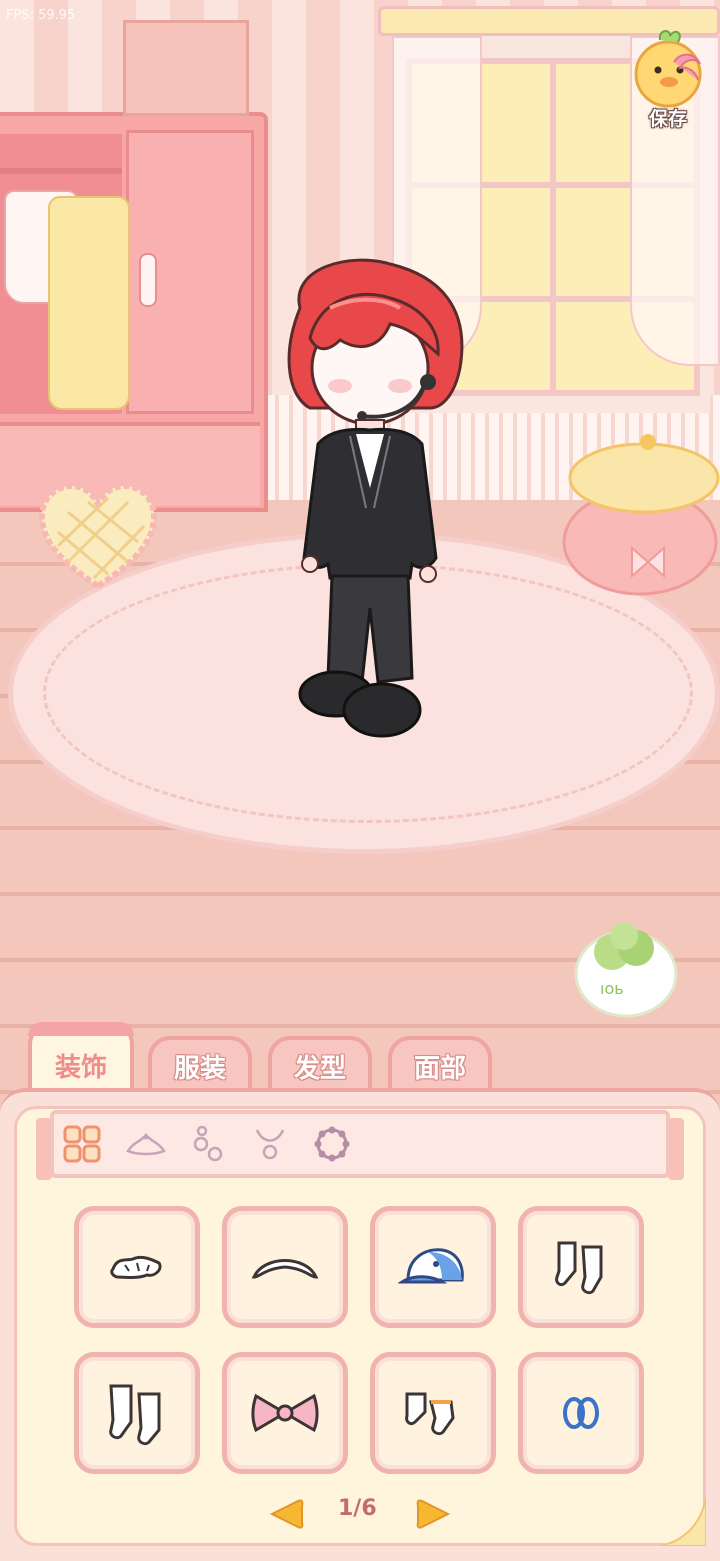  I want to click on tab-decor: 装饰, so click(81, 1058).